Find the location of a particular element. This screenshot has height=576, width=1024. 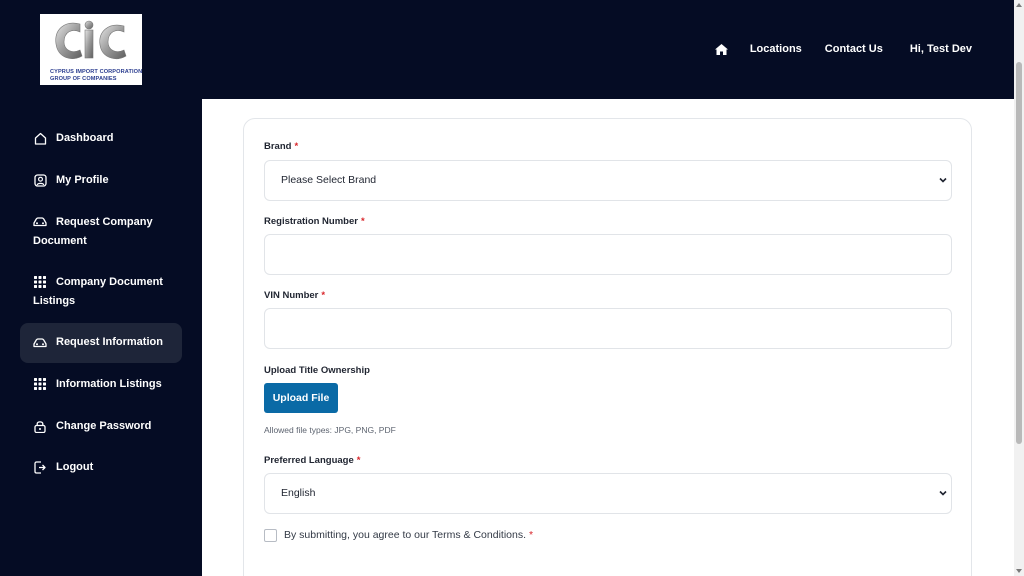

registration-number-input is located at coordinates (608, 254).